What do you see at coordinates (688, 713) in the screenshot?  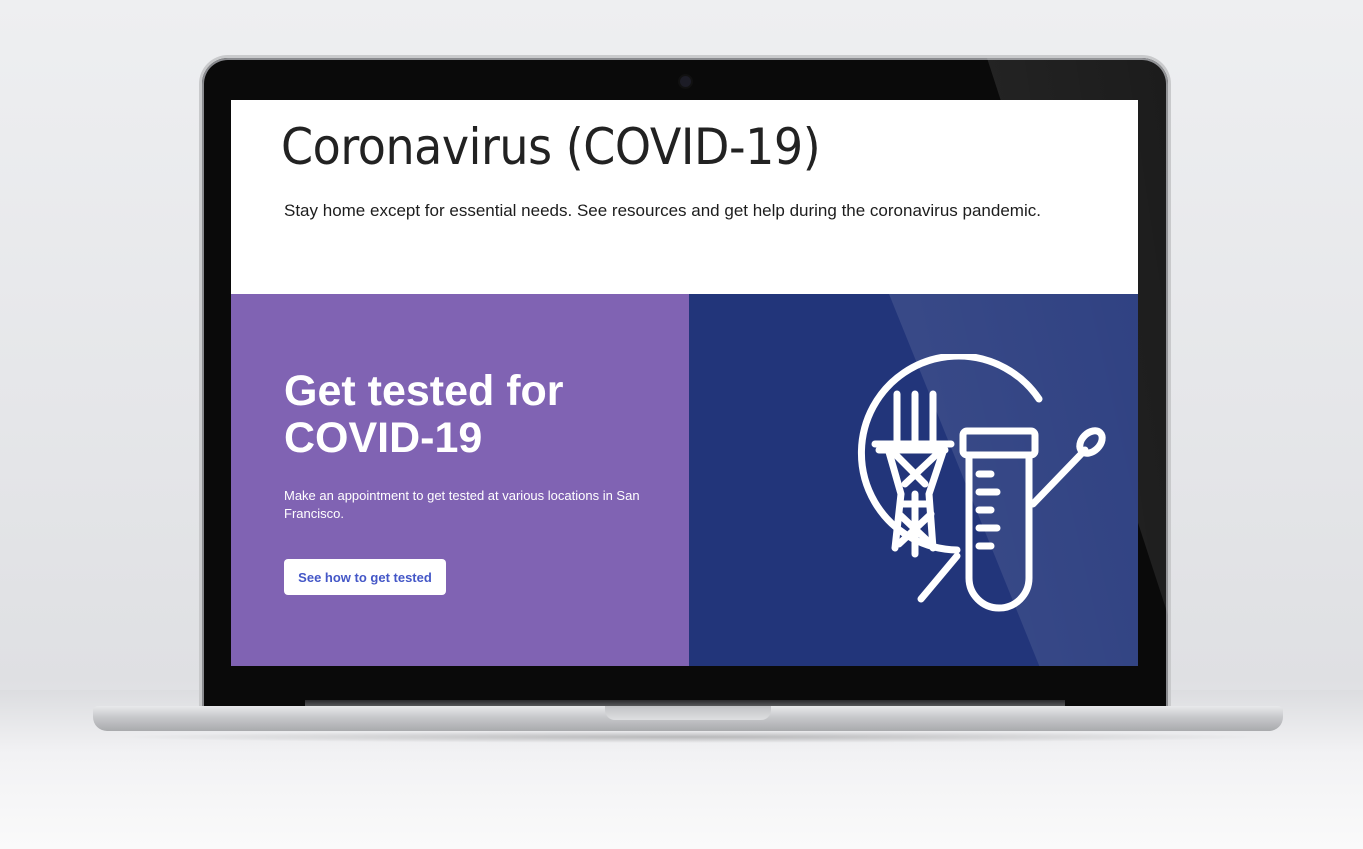 I see `laptop-notch` at bounding box center [688, 713].